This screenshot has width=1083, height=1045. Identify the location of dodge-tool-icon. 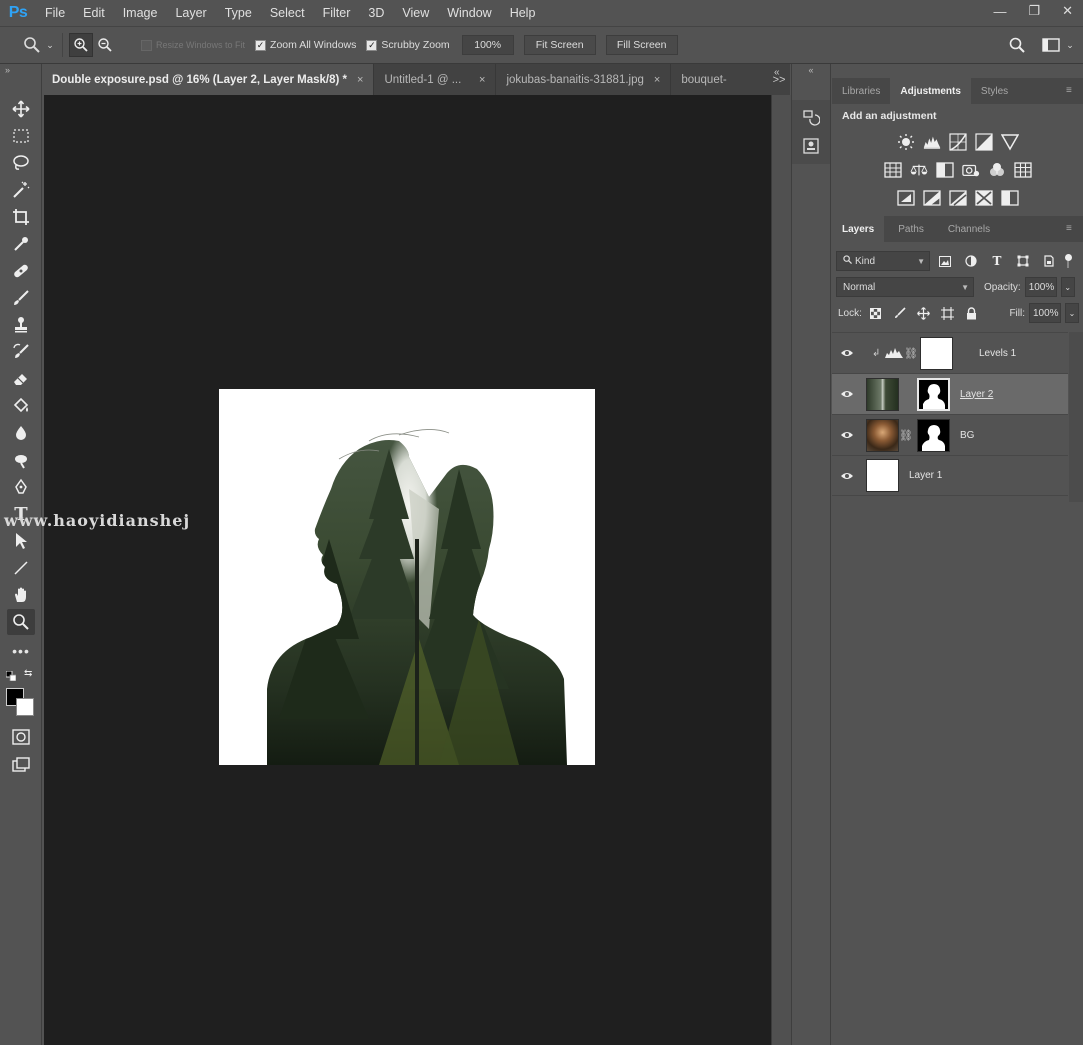
(21, 460).